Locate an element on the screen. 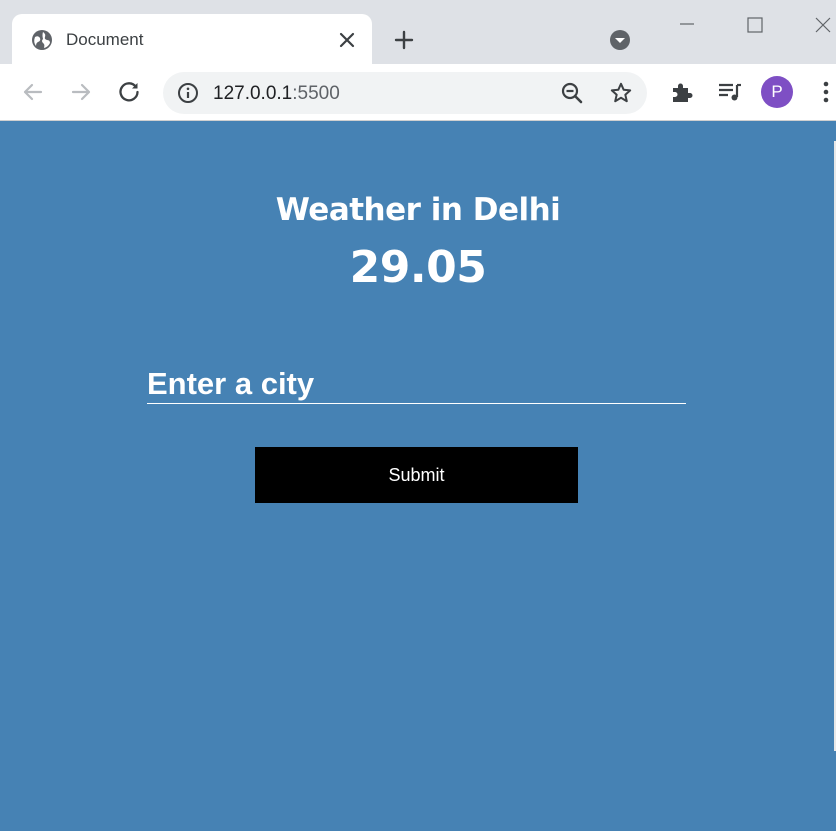 This screenshot has width=836, height=831. browser-toolbar: 127.0.0.1:5500 P is located at coordinates (418, 92).